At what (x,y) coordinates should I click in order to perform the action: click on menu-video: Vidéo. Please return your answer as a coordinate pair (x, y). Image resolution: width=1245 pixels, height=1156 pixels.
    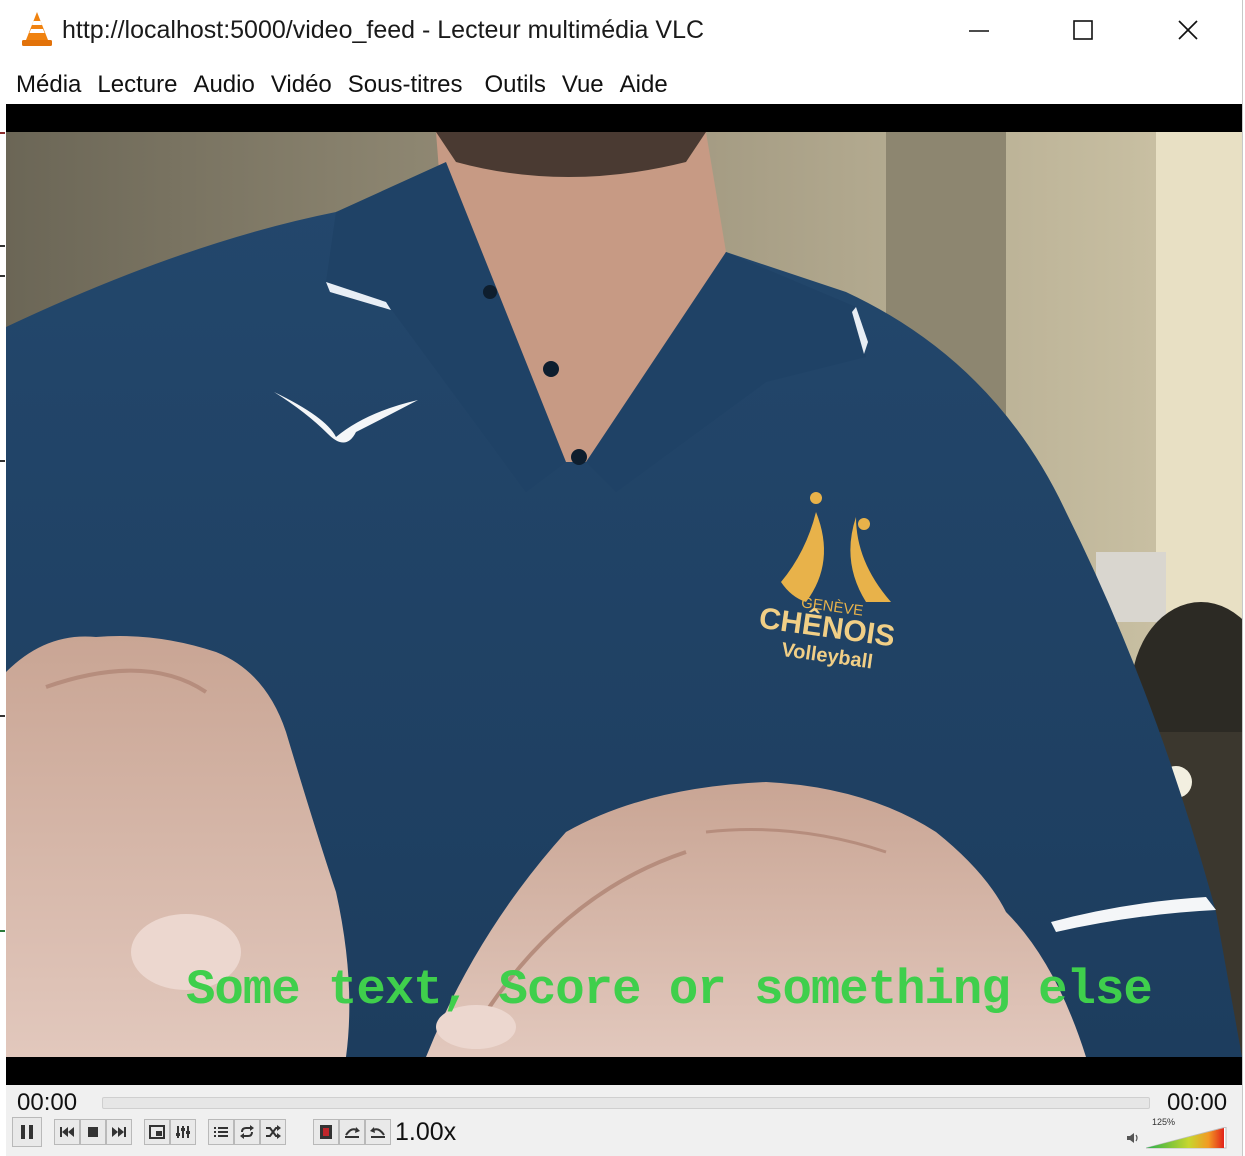
    Looking at the image, I should click on (301, 85).